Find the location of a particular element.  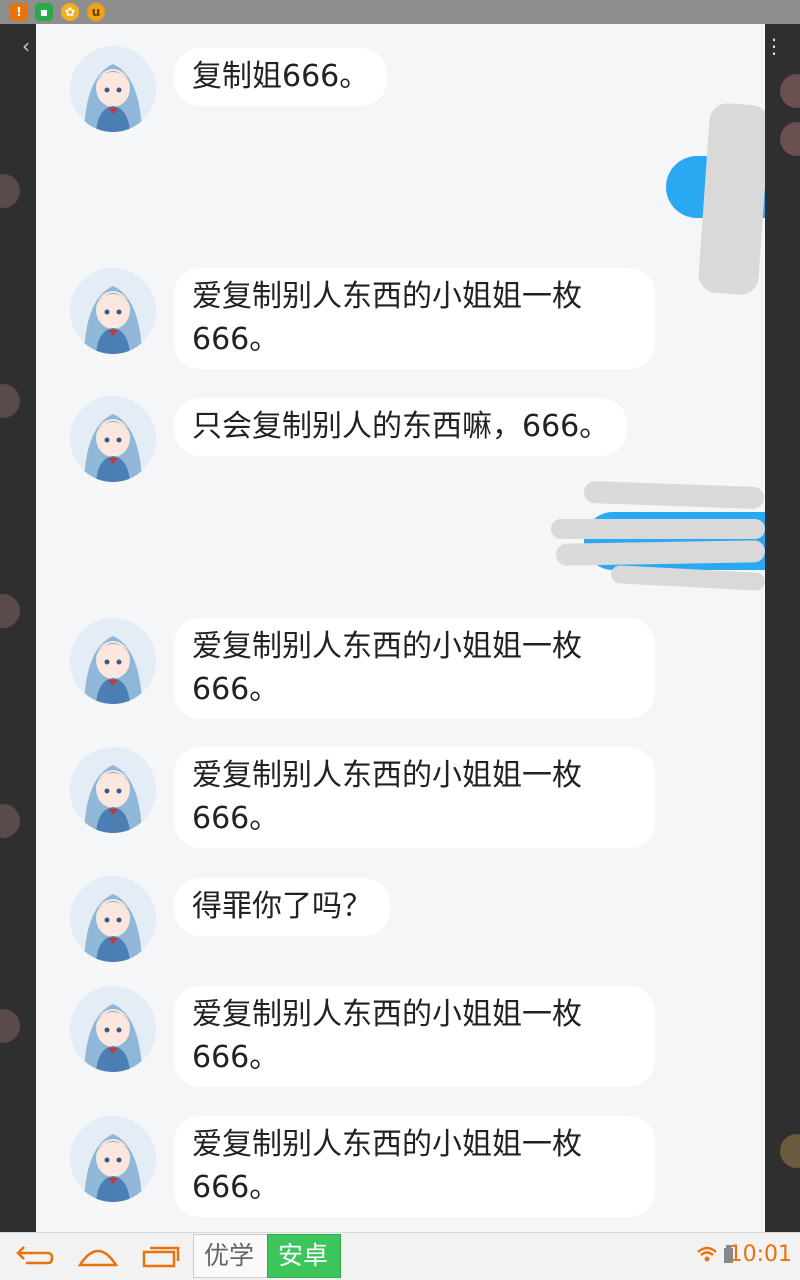

warning-icon: ! is located at coordinates (19, 12).